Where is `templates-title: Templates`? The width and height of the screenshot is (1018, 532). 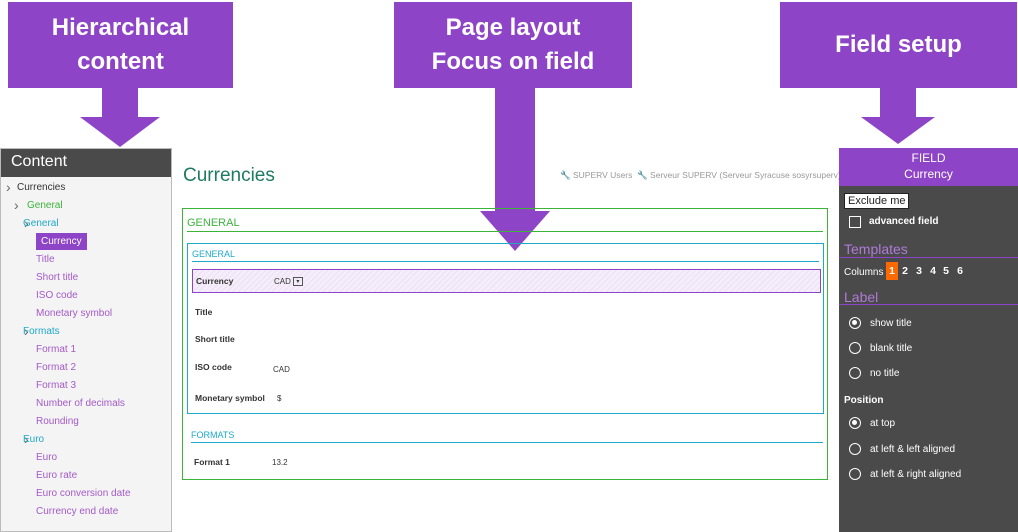
templates-title: Templates is located at coordinates (876, 249).